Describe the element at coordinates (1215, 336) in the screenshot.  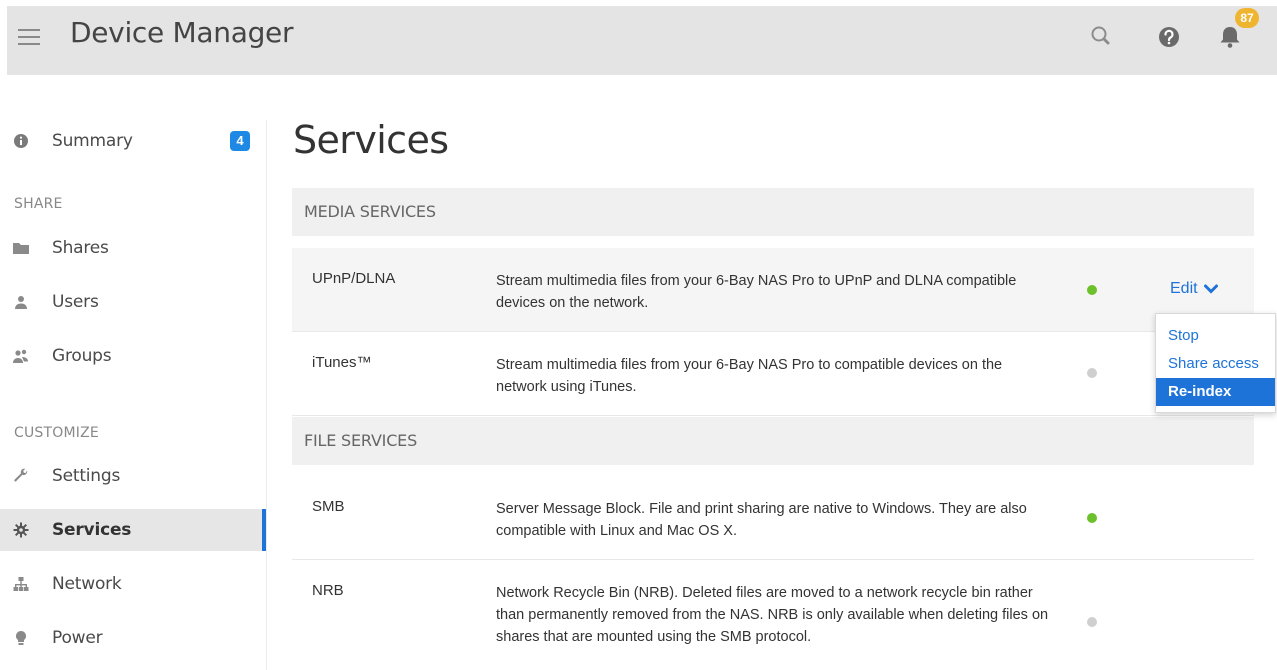
I see `menu-item-stop: Stop` at that location.